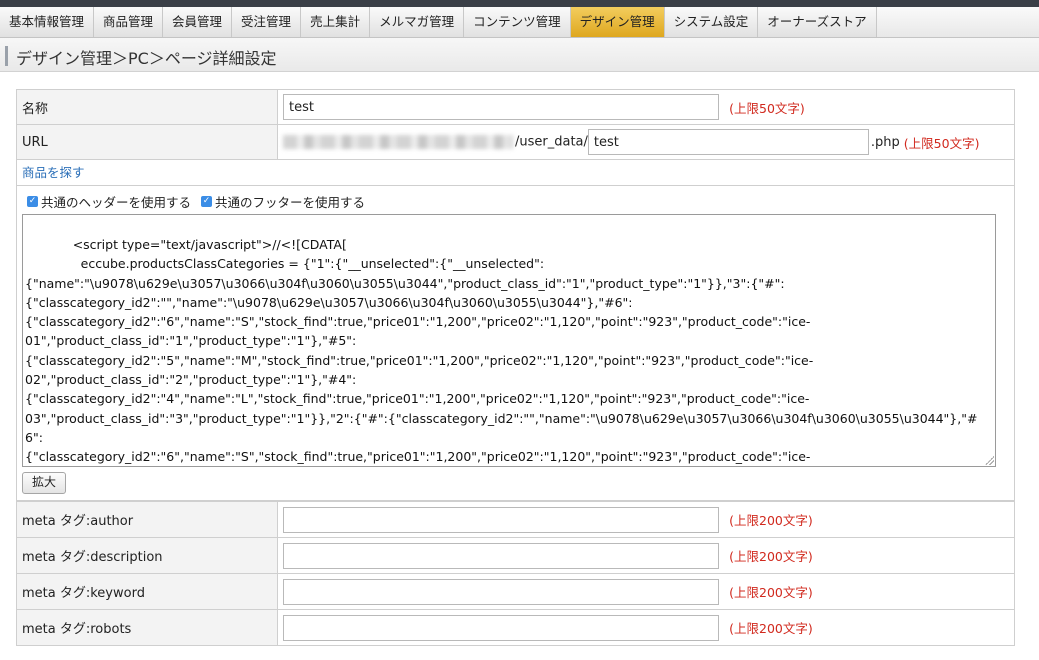 This screenshot has width=1039, height=660. What do you see at coordinates (501, 519) in the screenshot?
I see `meta-author-input` at bounding box center [501, 519].